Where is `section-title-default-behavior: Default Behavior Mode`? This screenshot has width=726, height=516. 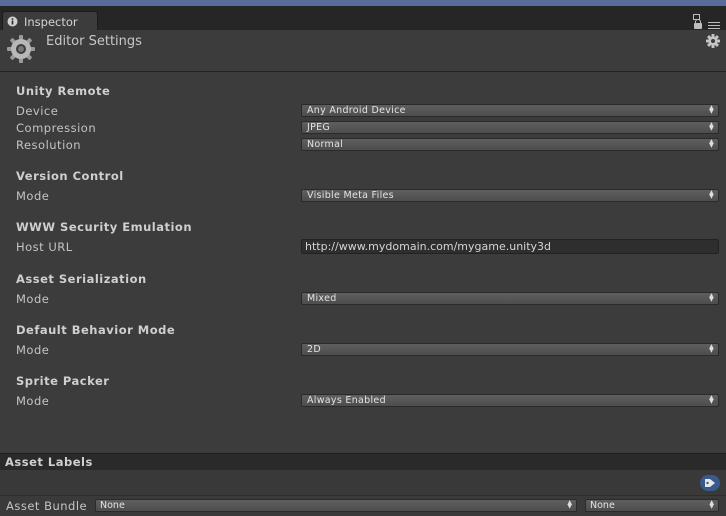 section-title-default-behavior: Default Behavior Mode is located at coordinates (96, 330).